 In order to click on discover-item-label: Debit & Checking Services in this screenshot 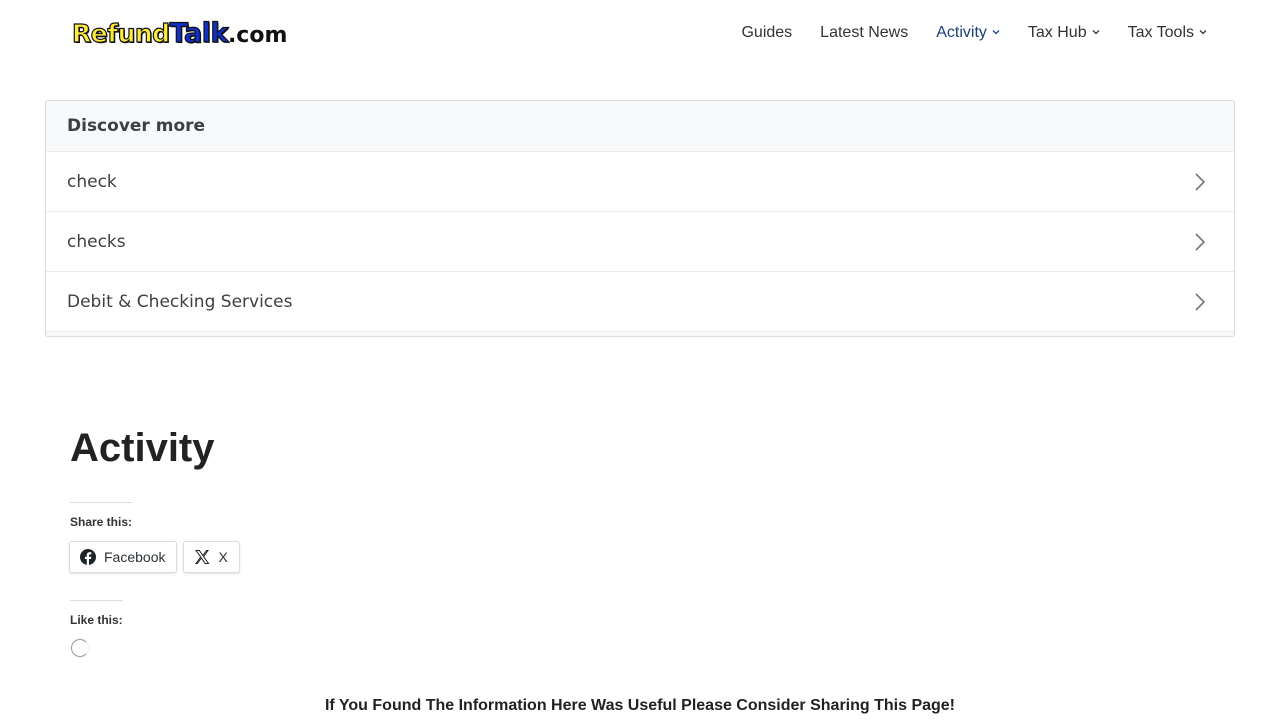, I will do `click(180, 301)`.